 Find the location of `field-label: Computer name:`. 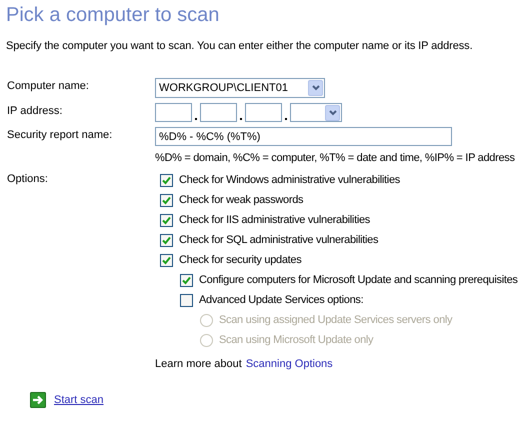

field-label: Computer name: is located at coordinates (48, 85).